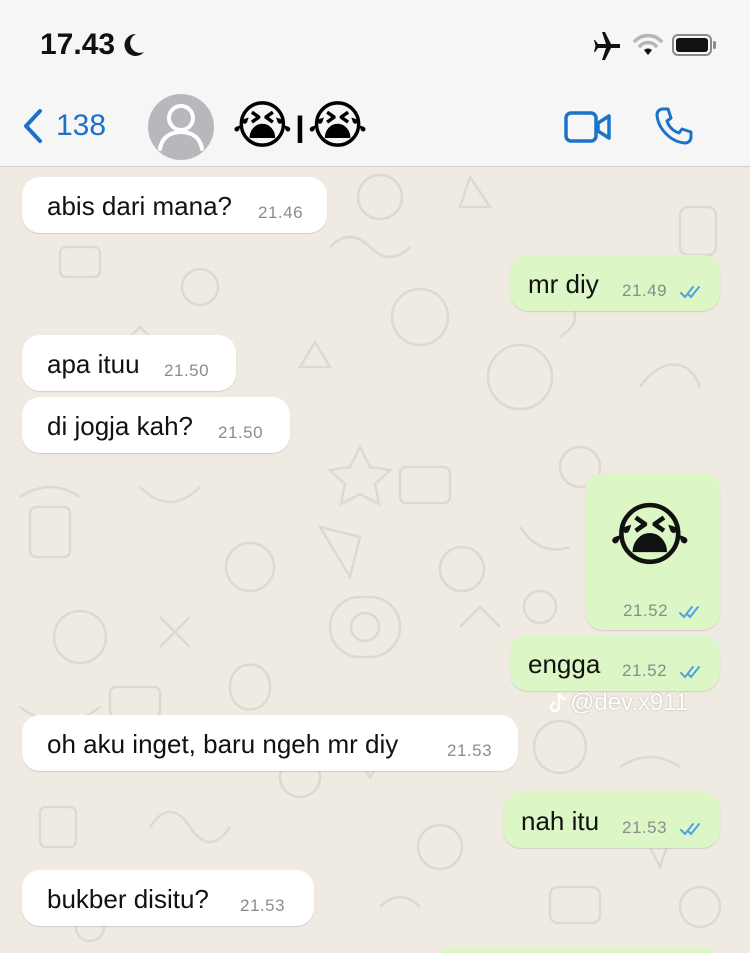  Describe the element at coordinates (577, 950) in the screenshot. I see `message-outgoing-partial` at that location.